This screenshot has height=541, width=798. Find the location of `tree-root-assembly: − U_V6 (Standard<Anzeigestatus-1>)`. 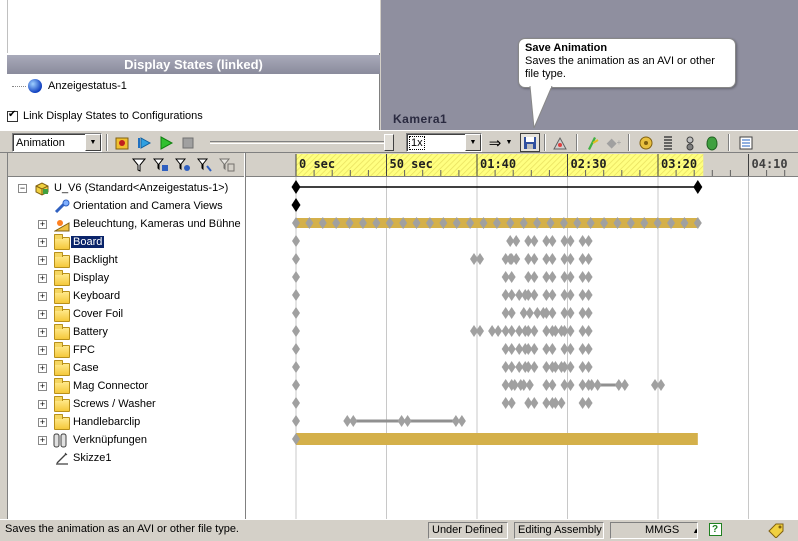

tree-root-assembly: − U_V6 (Standard<Anzeigestatus-1>) is located at coordinates (126, 189).